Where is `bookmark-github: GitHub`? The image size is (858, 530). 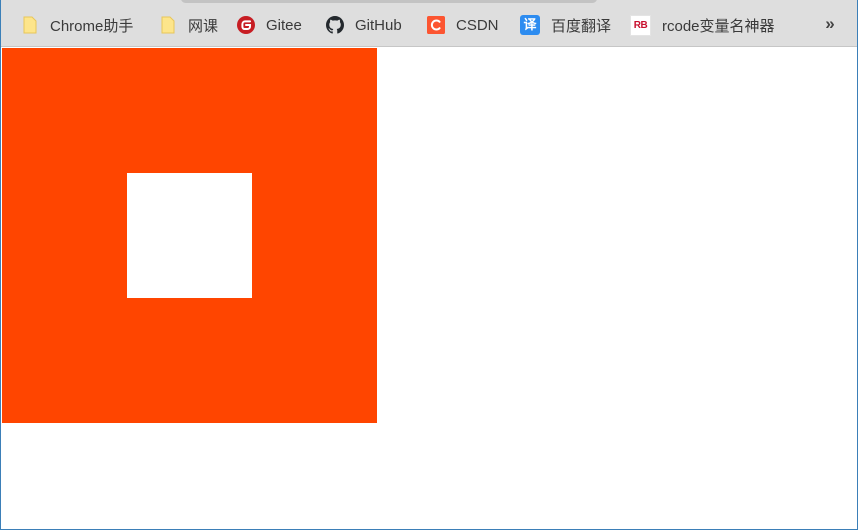 bookmark-github: GitHub is located at coordinates (364, 25).